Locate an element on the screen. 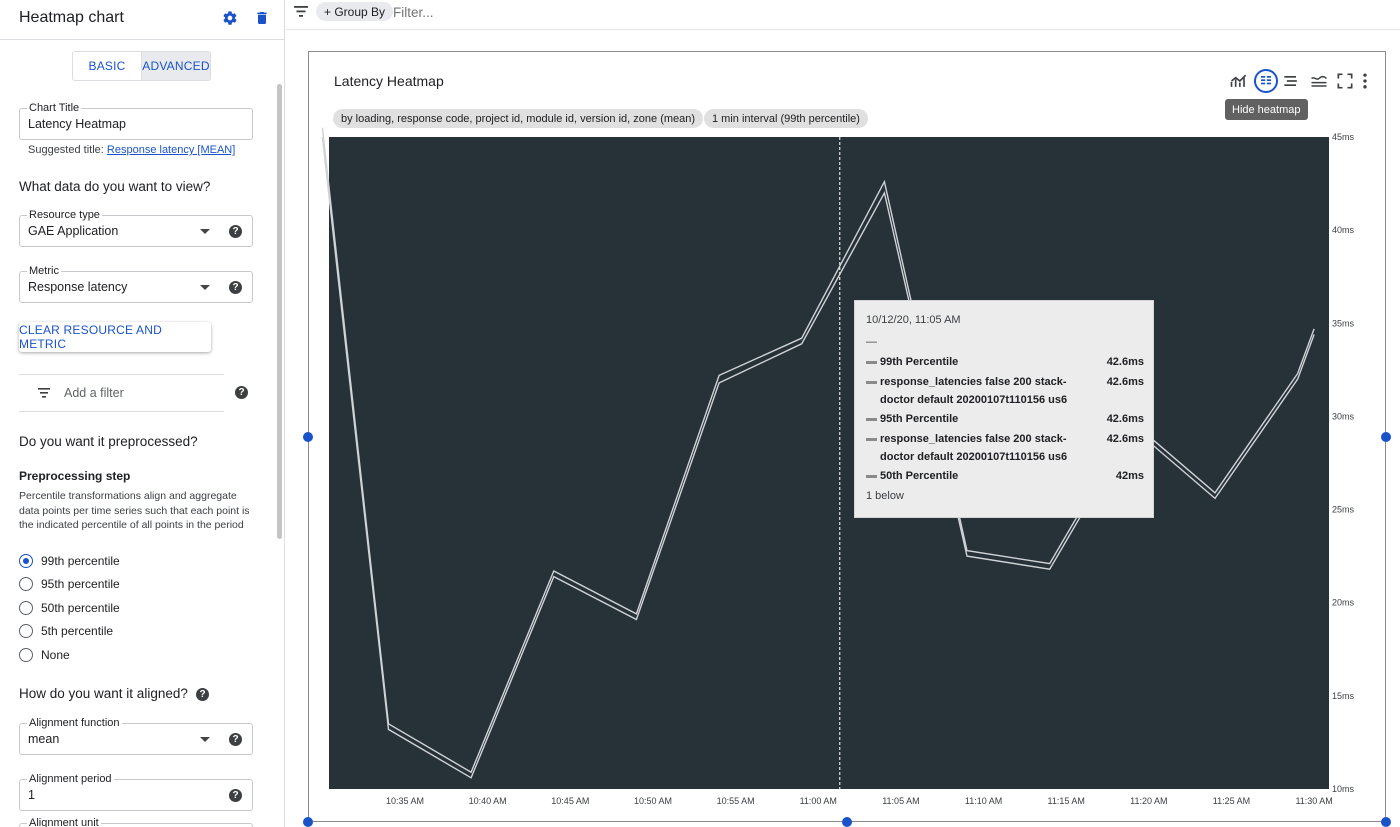 This screenshot has width=1400, height=827. y-tick-label: 25ms is located at coordinates (1343, 510).